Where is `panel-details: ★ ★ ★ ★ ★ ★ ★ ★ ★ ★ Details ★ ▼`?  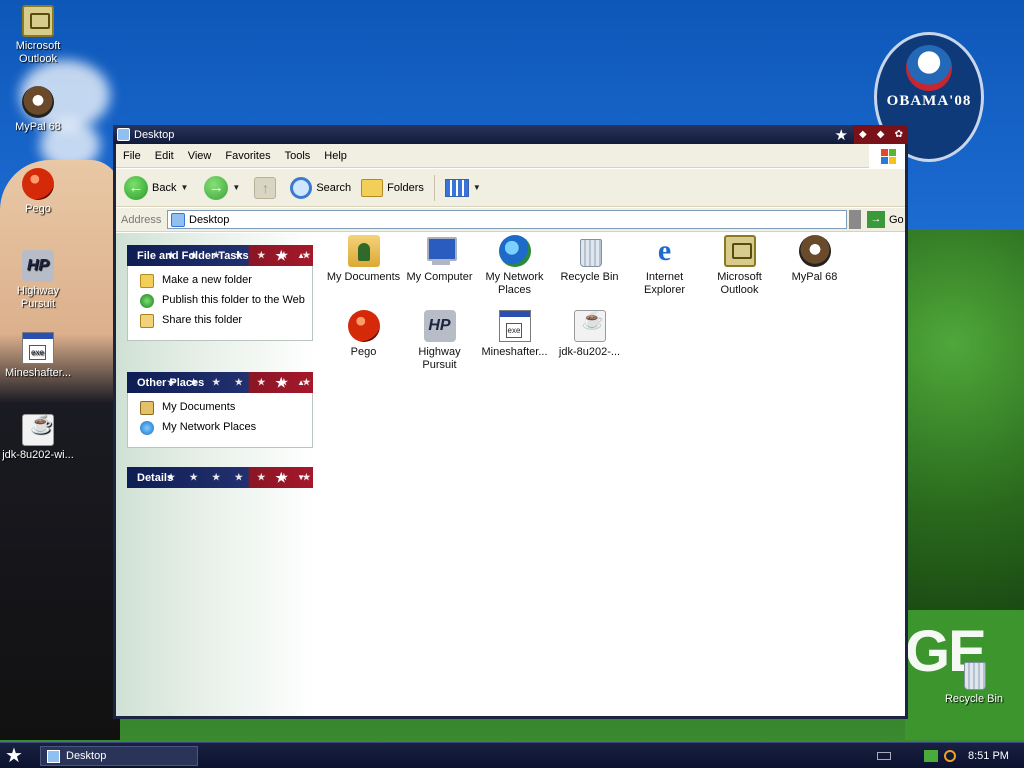
panel-details: ★ ★ ★ ★ ★ ★ ★ ★ ★ ★ Details ★ ▼ is located at coordinates (220, 477).